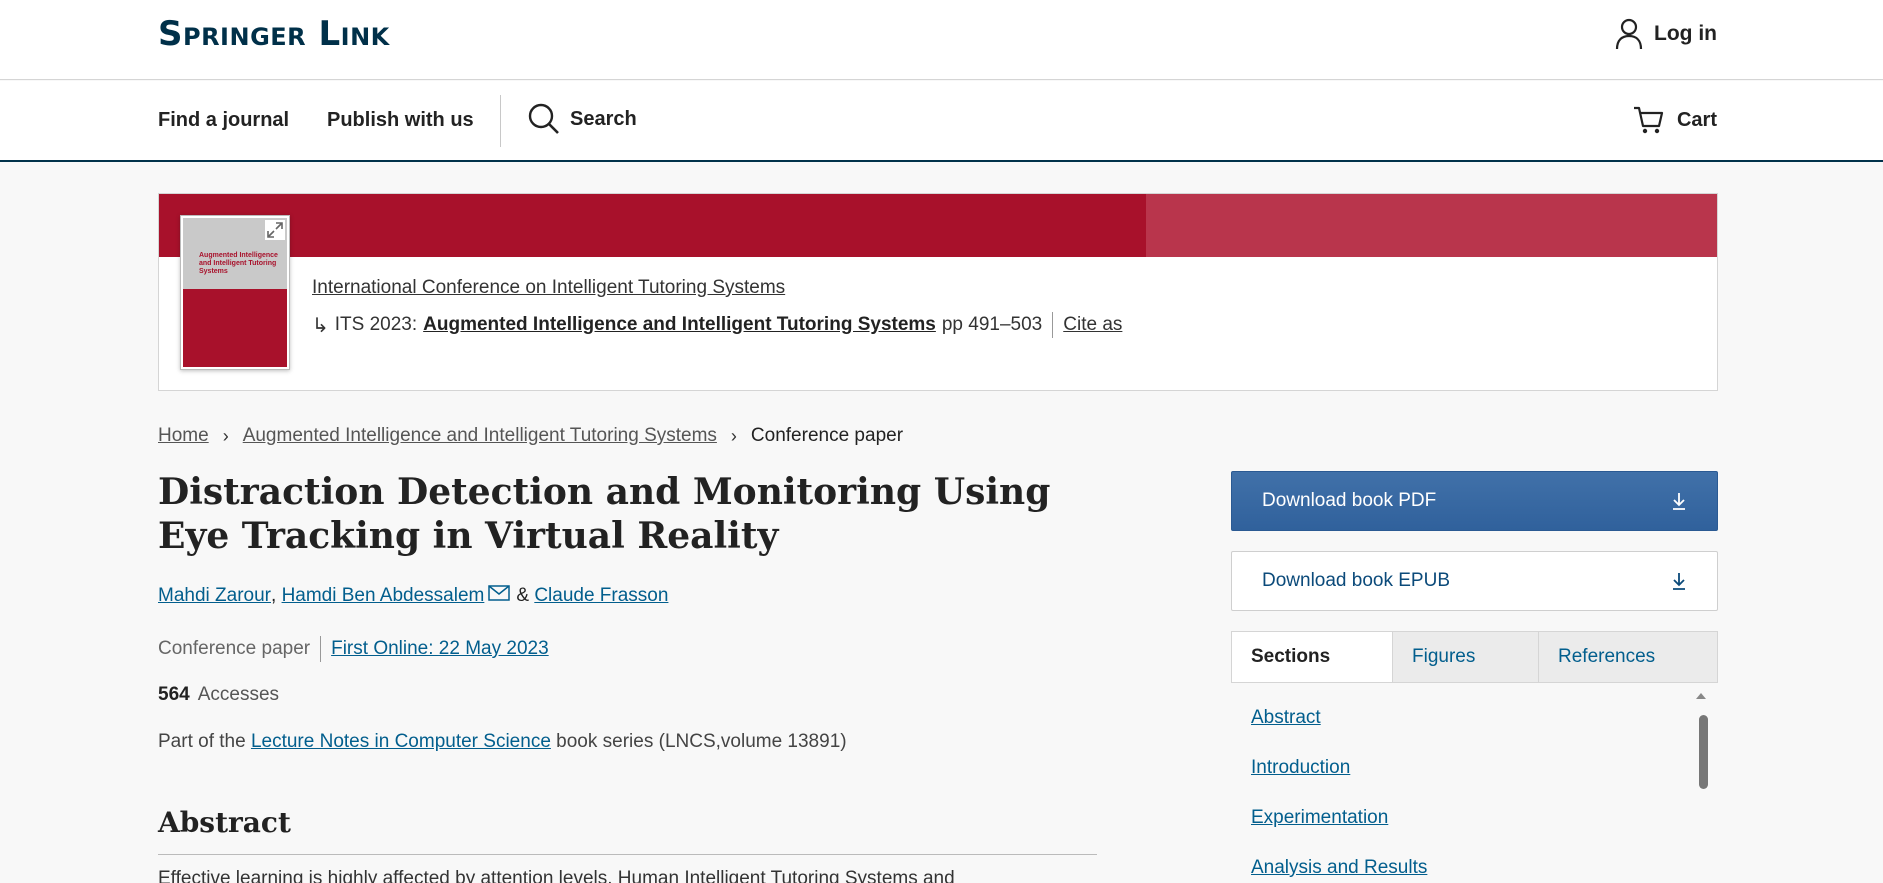  What do you see at coordinates (603, 118) in the screenshot?
I see `search-label: Search` at bounding box center [603, 118].